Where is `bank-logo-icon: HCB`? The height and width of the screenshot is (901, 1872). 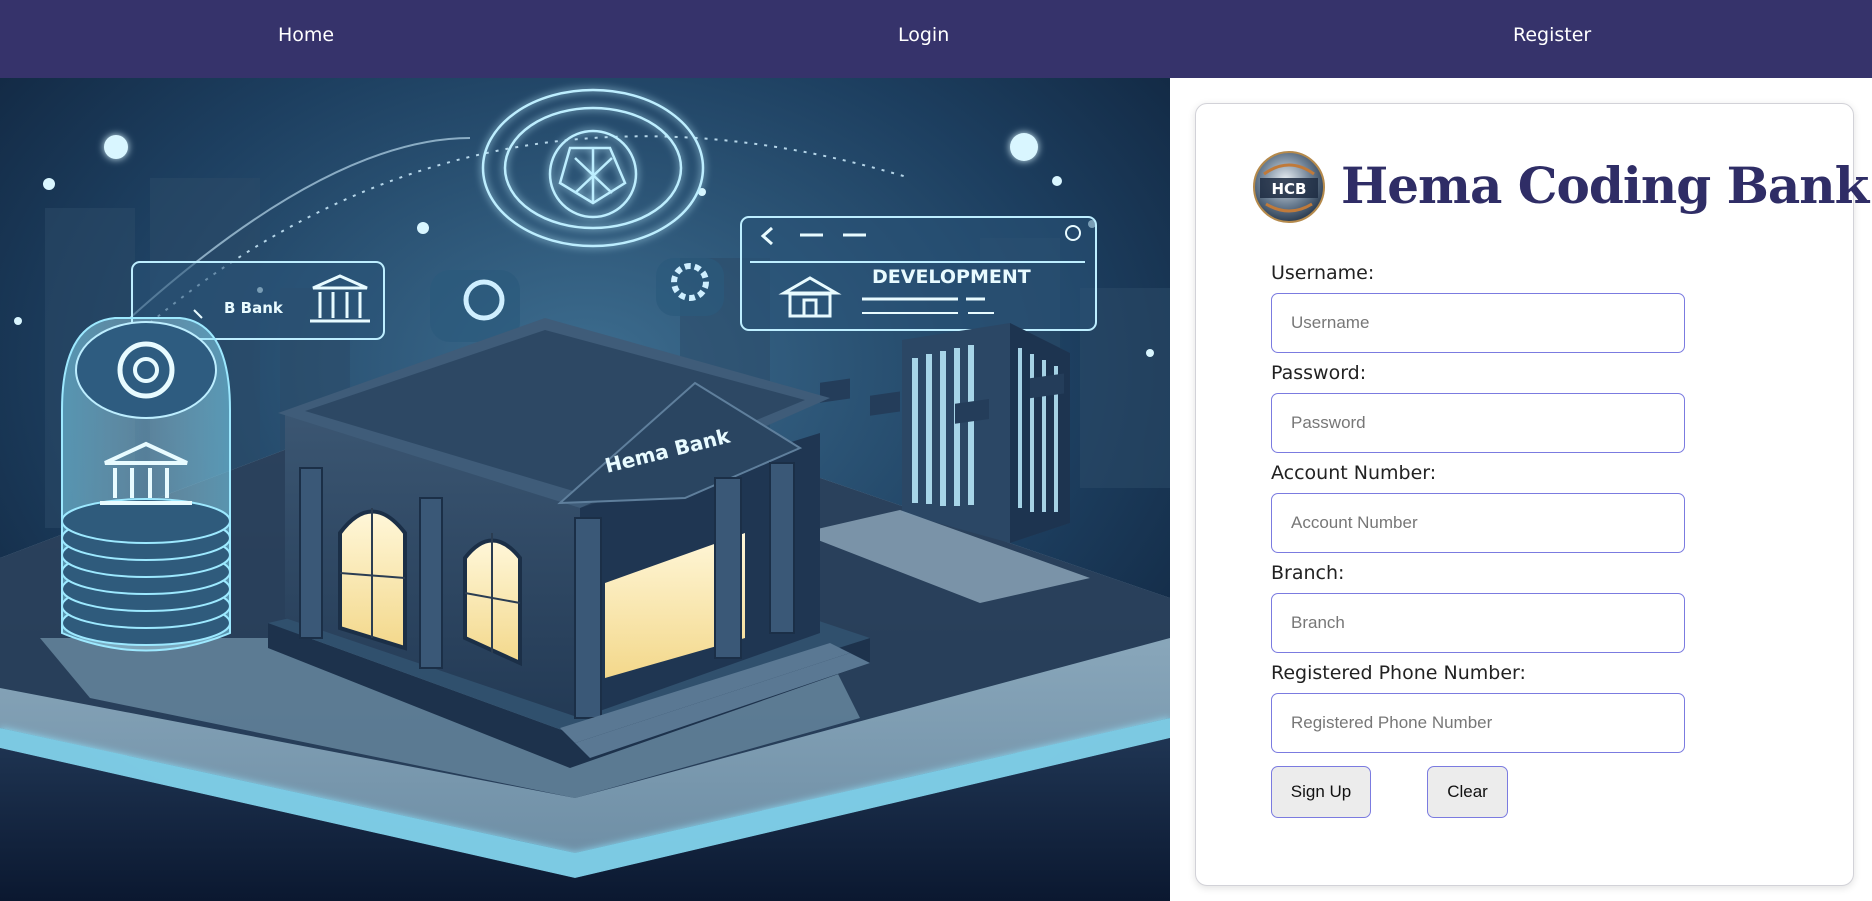 bank-logo-icon: HCB is located at coordinates (1289, 187).